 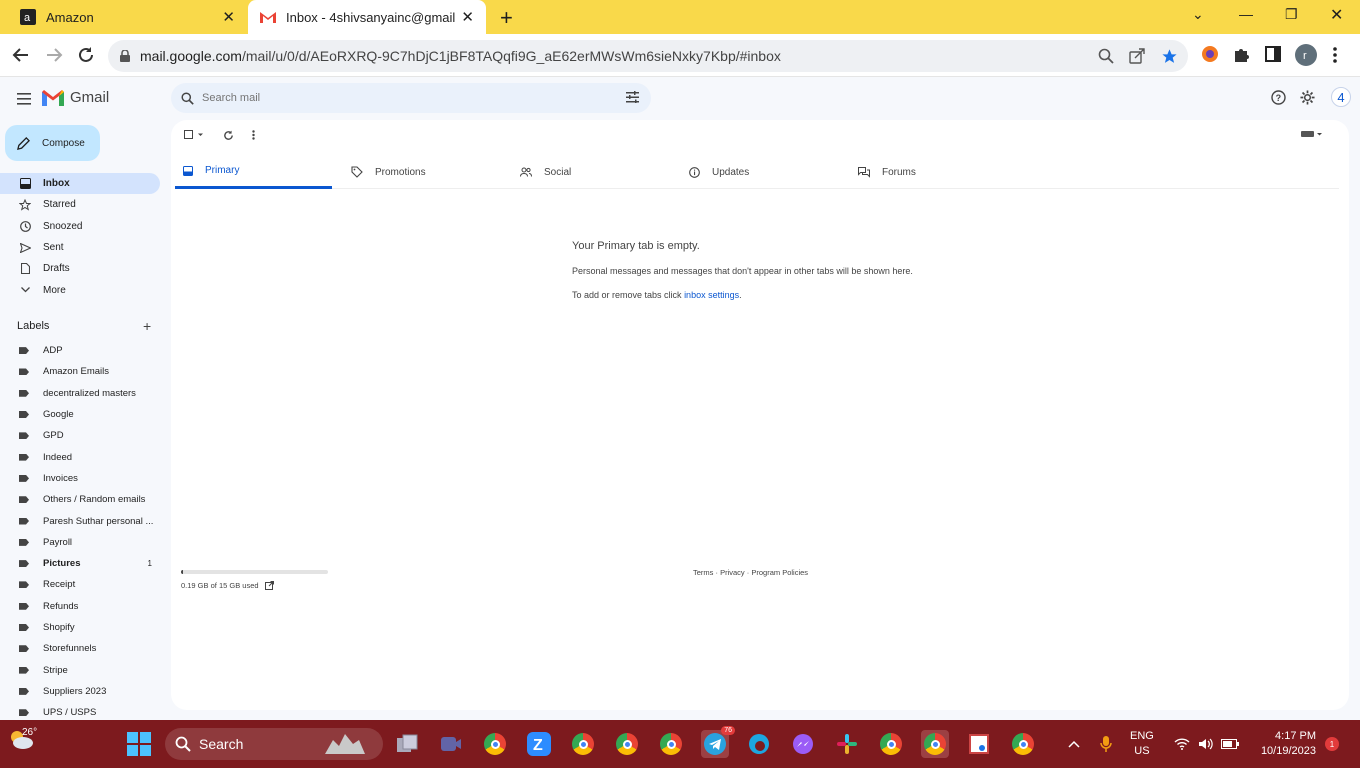 I want to click on select-all-checkbox, so click(x=194, y=135).